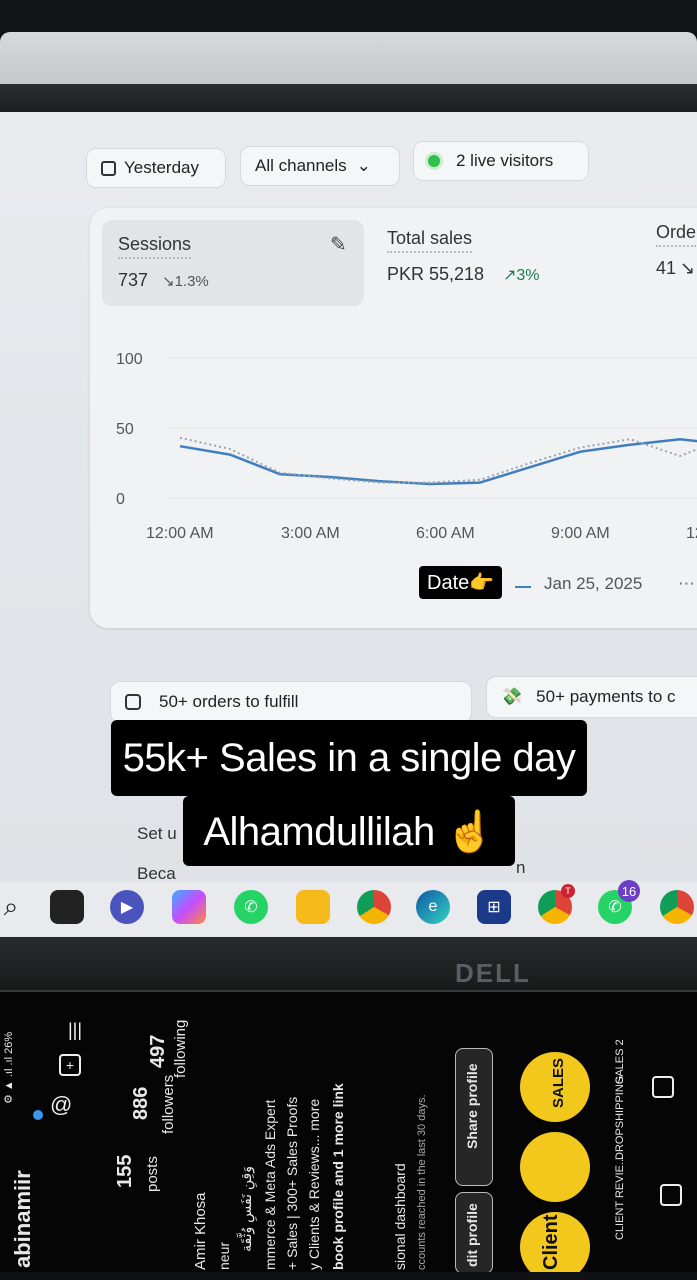 Image resolution: width=697 pixels, height=1280 pixels. Describe the element at coordinates (555, 1167) in the screenshot. I see `highlight-dropshipping` at that location.